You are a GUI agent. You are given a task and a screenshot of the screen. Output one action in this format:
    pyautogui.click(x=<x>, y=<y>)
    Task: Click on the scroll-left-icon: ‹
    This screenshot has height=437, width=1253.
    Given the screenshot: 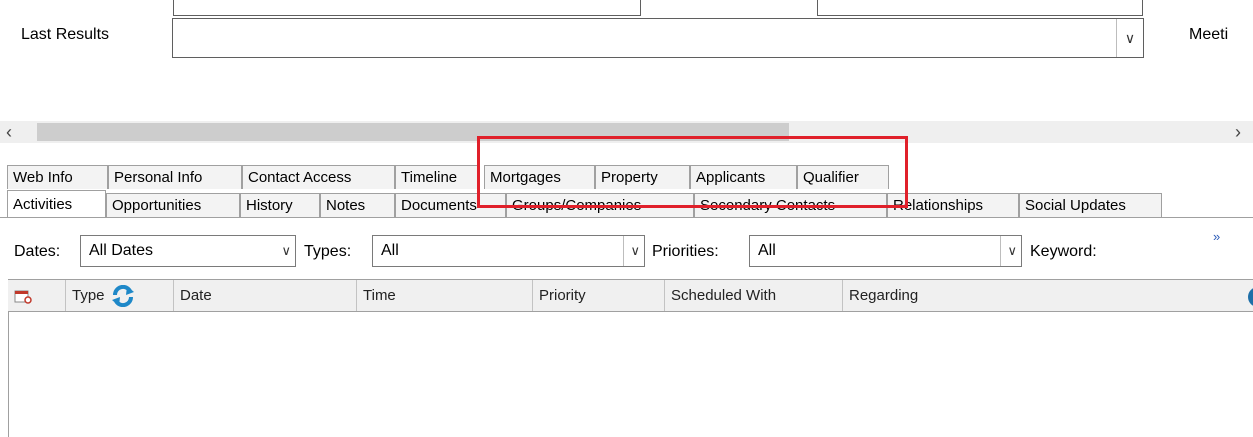 What is the action you would take?
    pyautogui.click(x=9, y=132)
    